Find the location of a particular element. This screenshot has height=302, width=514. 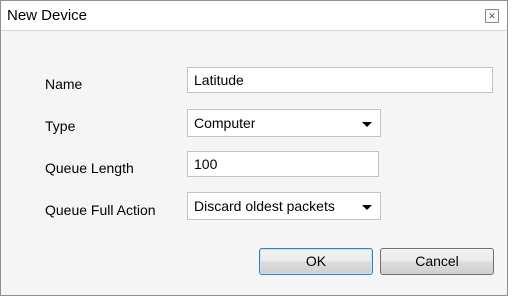

queue-full-action-select: Discard oldest packets is located at coordinates (284, 206).